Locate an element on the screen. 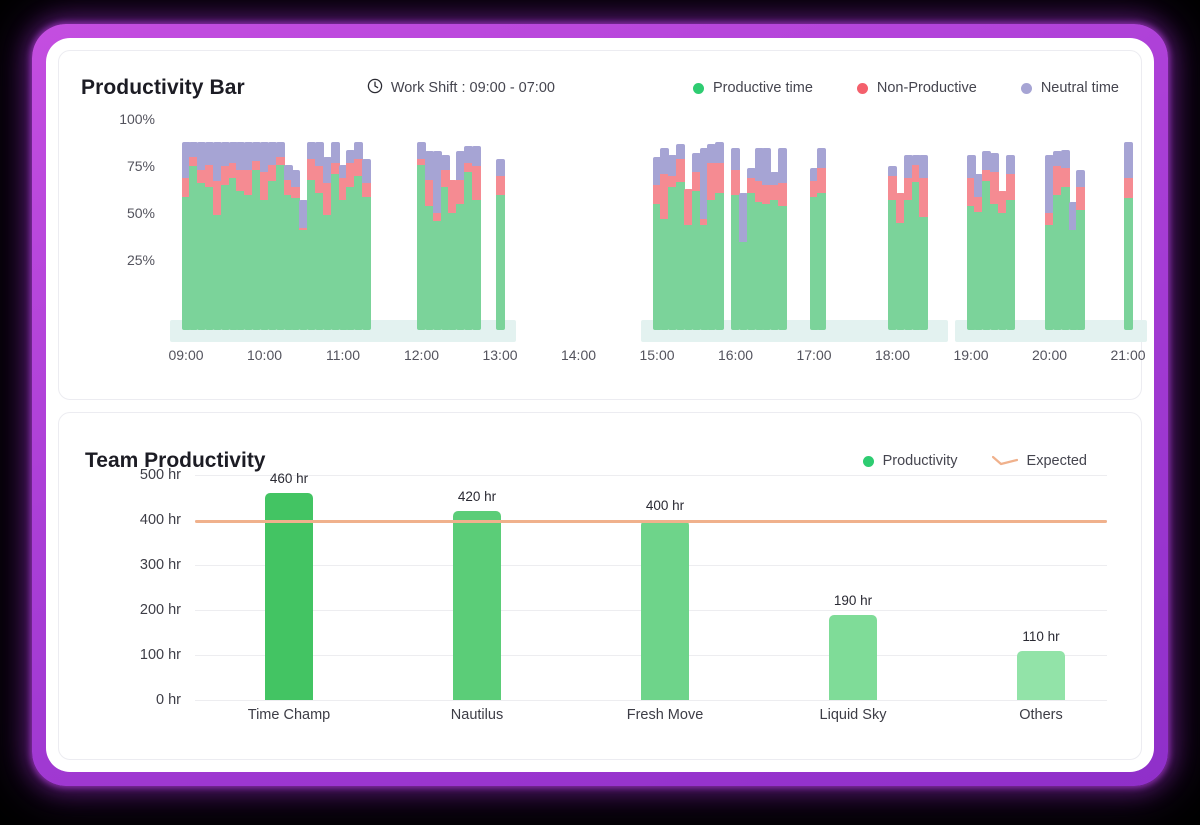 The height and width of the screenshot is (825, 1200). x-tick-label: 14:00 is located at coordinates (578, 355).